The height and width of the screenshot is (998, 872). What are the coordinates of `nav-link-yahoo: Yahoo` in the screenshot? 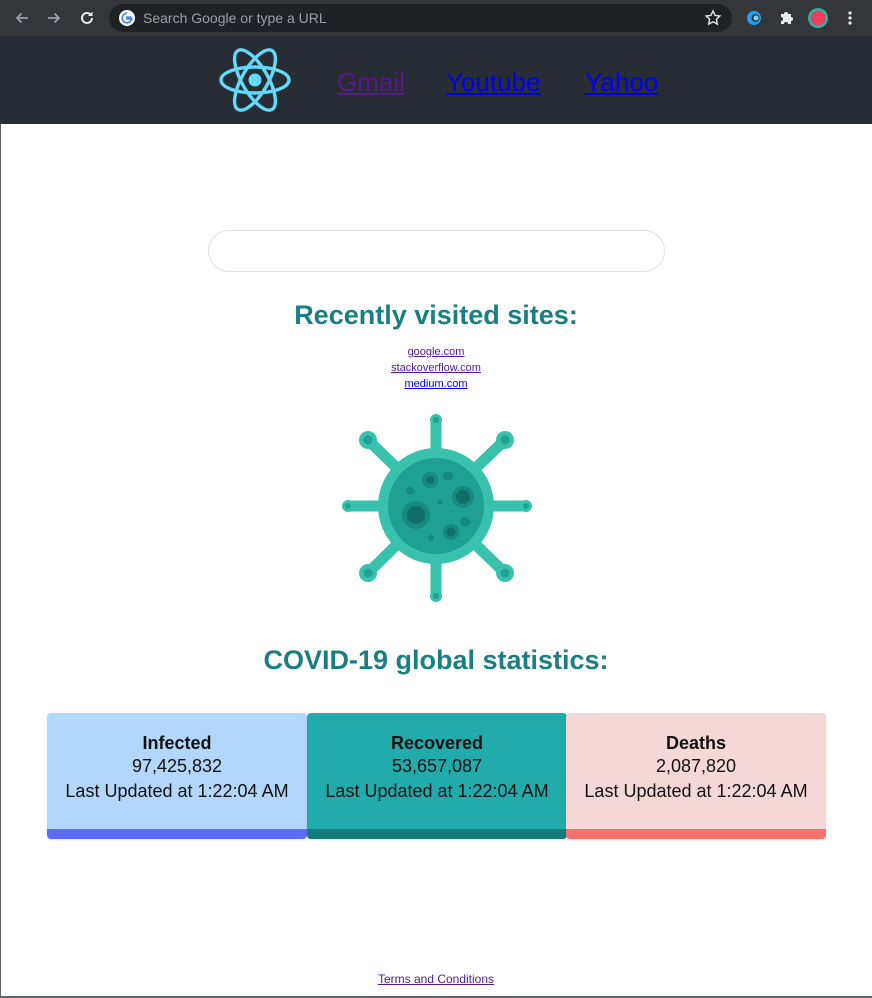 It's located at (621, 82).